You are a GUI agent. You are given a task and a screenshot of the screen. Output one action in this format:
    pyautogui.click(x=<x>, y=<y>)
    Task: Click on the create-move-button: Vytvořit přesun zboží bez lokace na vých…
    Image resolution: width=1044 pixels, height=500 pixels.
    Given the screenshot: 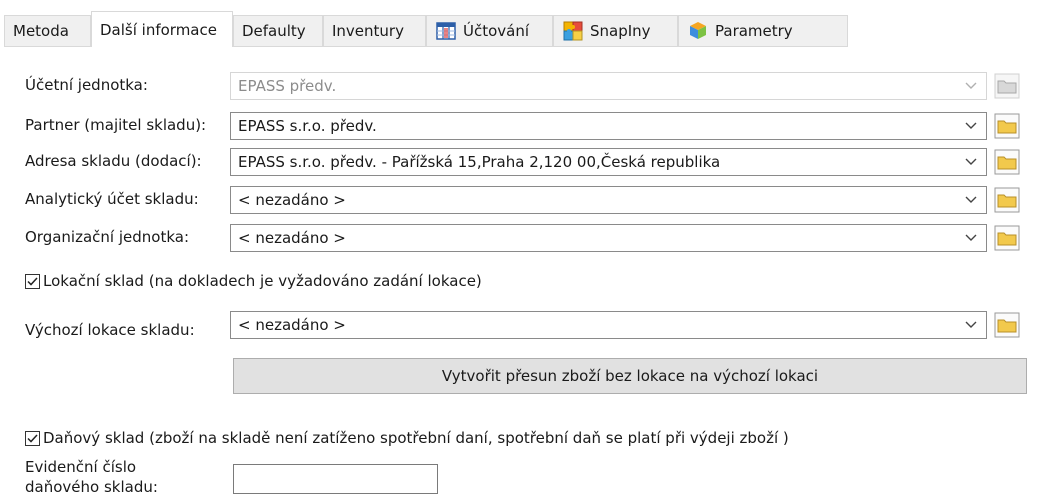 What is the action you would take?
    pyautogui.click(x=630, y=376)
    